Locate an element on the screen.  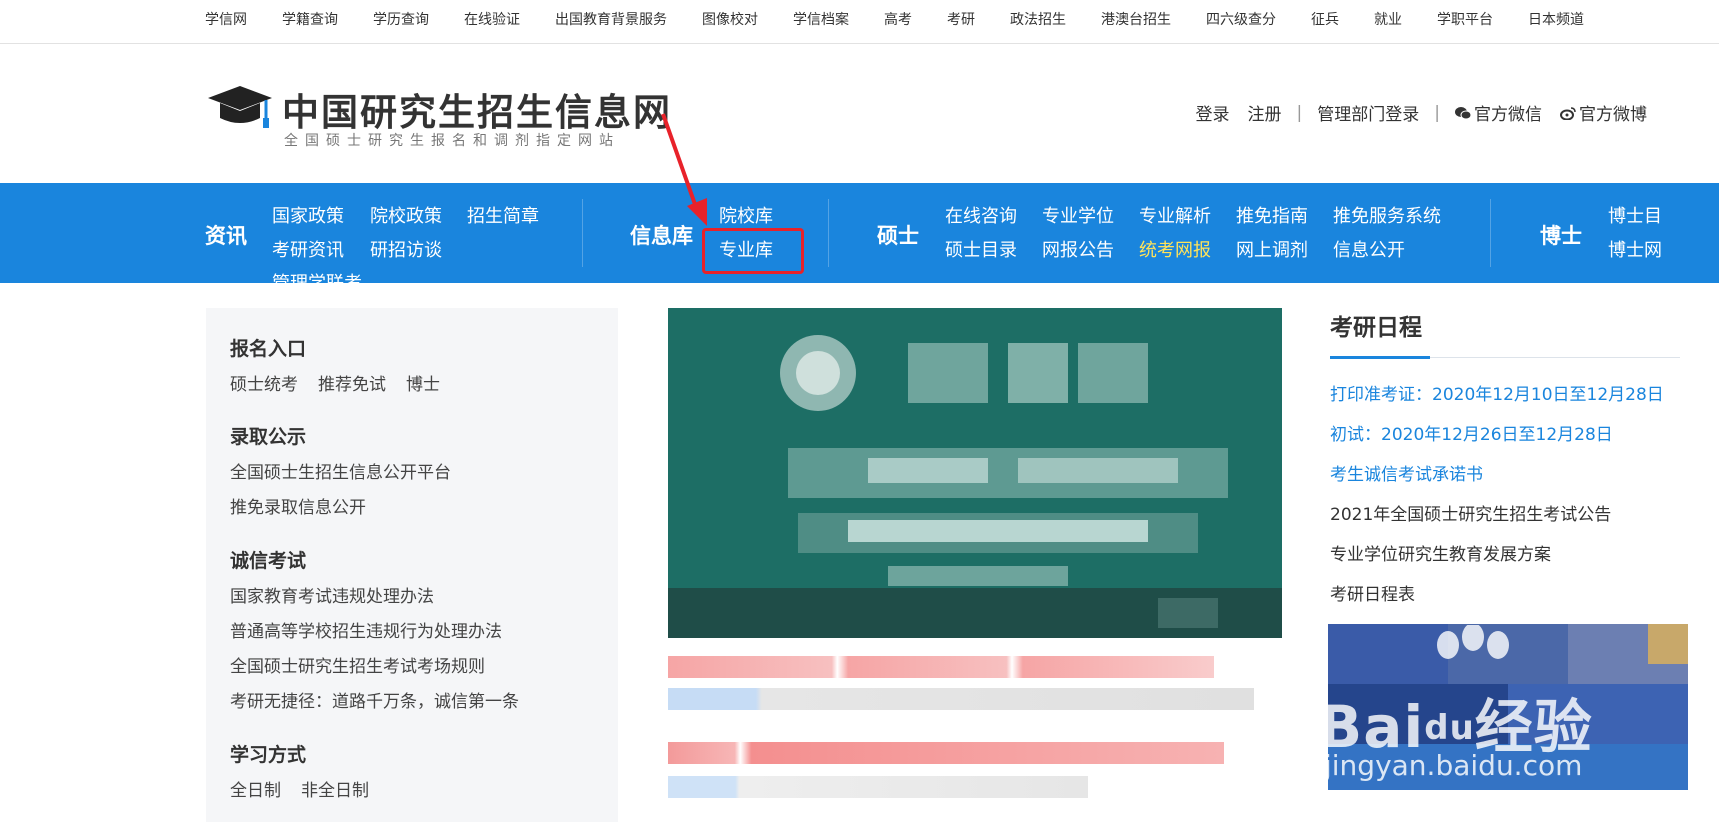
nav-link-professional-degree: 专业学位 is located at coordinates (1078, 215).